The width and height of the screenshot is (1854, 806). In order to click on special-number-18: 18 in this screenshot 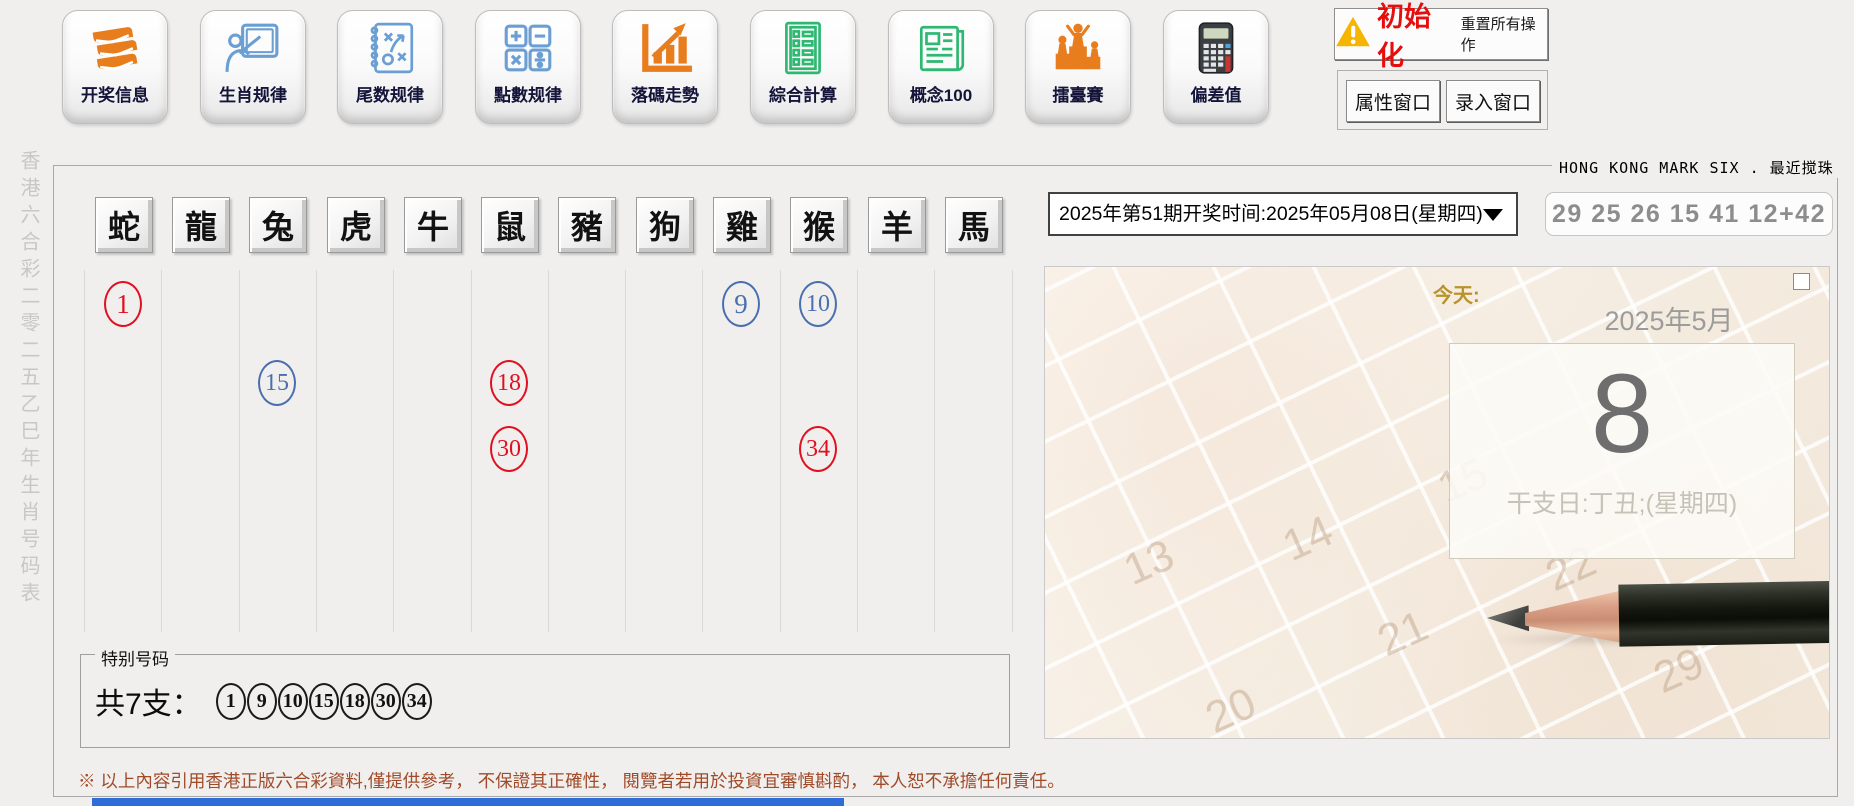, I will do `click(354, 701)`.